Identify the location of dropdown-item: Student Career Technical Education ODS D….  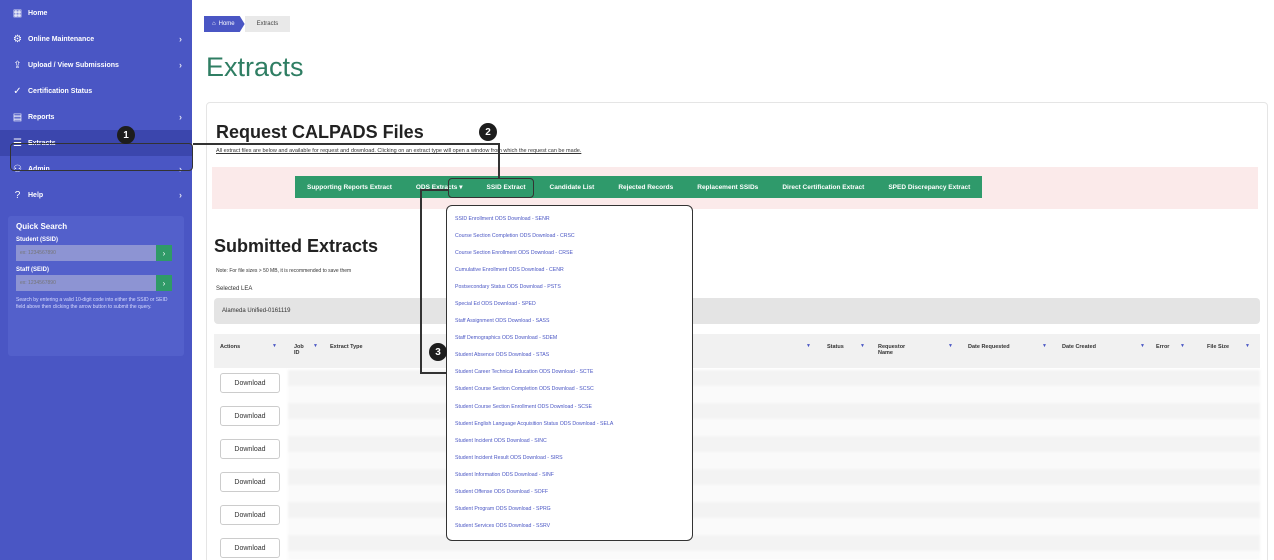
(569, 372).